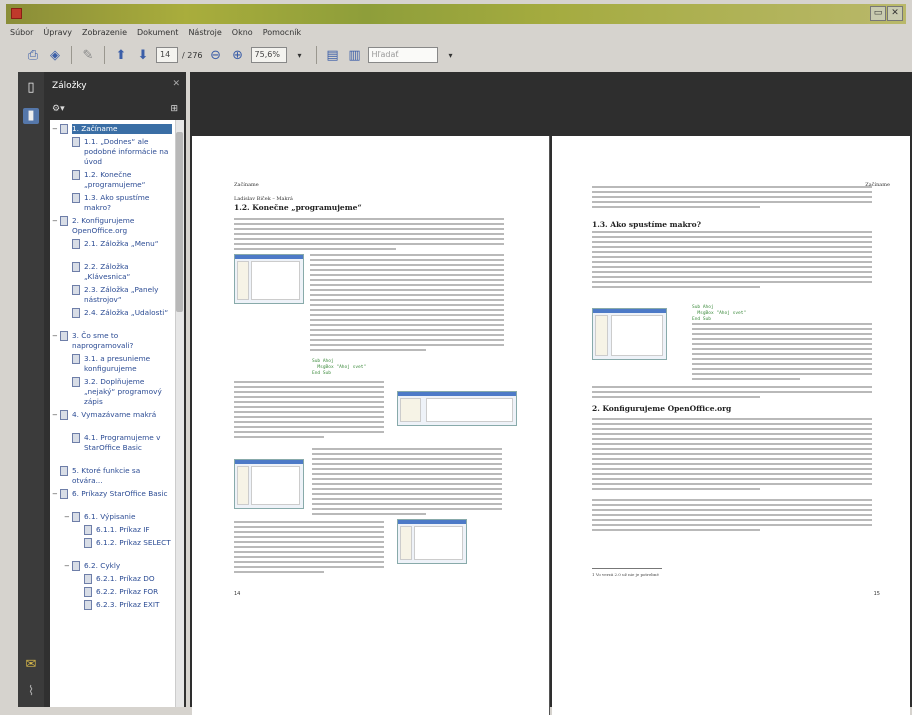 This screenshot has height=715, width=912. What do you see at coordinates (282, 32) in the screenshot?
I see `menu-help: Pomocník` at bounding box center [282, 32].